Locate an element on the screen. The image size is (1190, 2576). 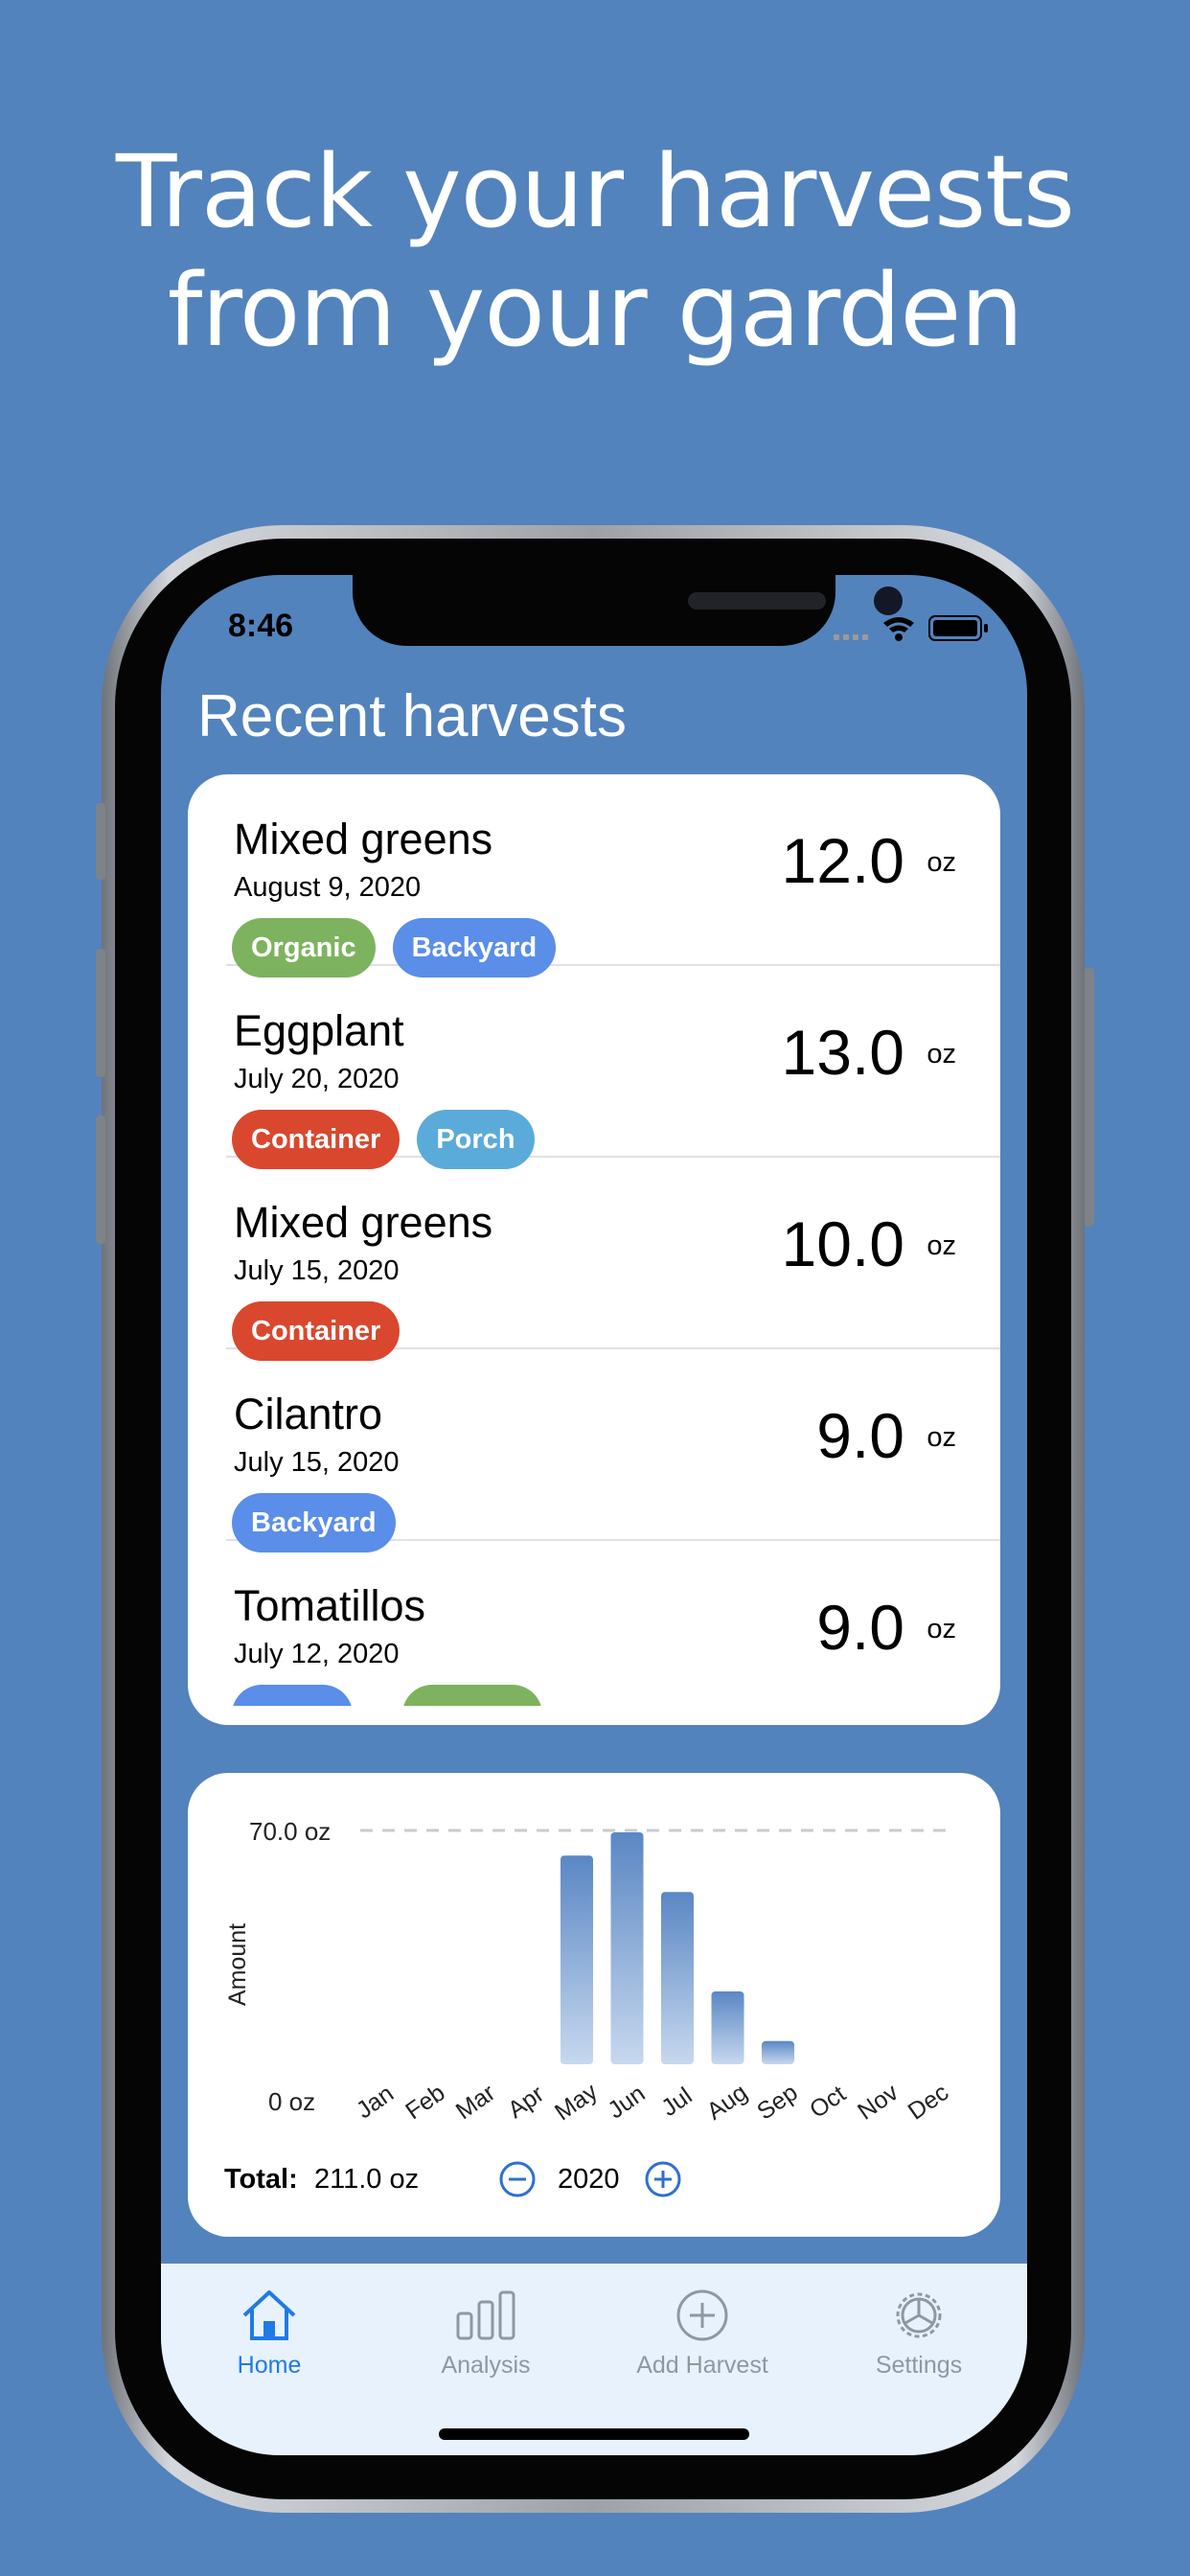
headline-line-1: Track your harvests is located at coordinates (595, 191).